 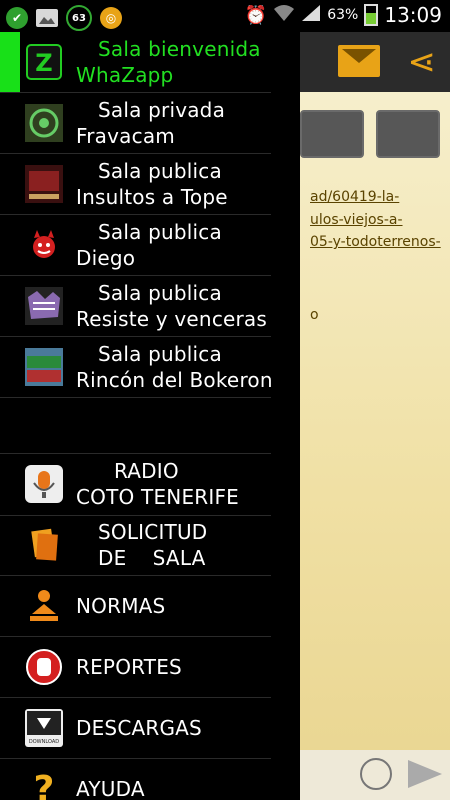 I want to click on ayuda-item: ? AYUDA, so click(x=135, y=779).